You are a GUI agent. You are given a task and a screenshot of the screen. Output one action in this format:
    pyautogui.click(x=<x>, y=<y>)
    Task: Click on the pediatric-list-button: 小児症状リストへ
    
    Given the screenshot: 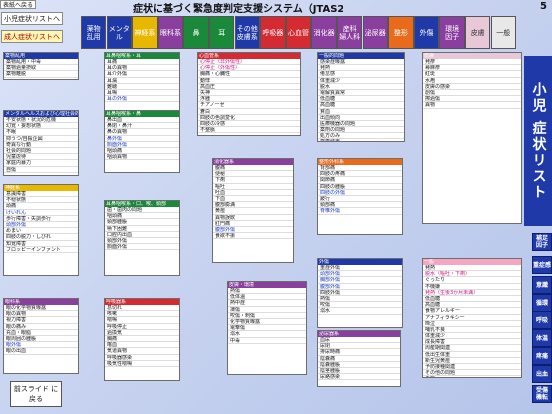 What is the action you would take?
    pyautogui.click(x=32, y=18)
    